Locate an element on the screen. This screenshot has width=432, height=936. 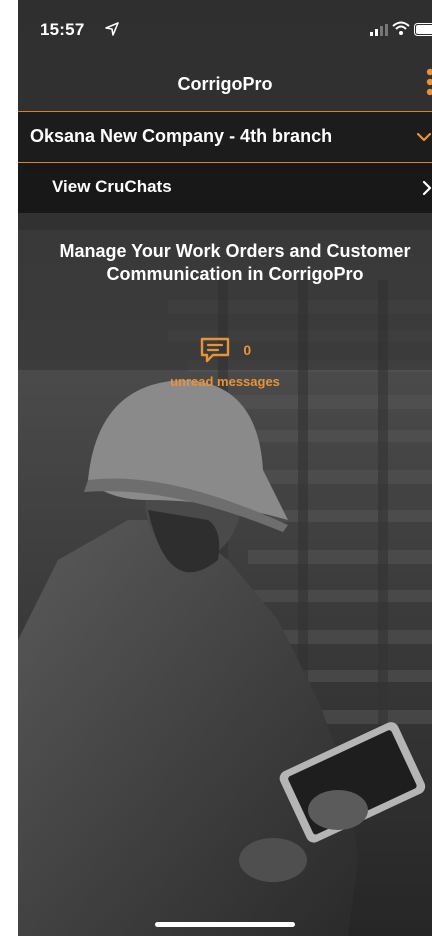
view-cruchats-row: View CruChats is located at coordinates (225, 188).